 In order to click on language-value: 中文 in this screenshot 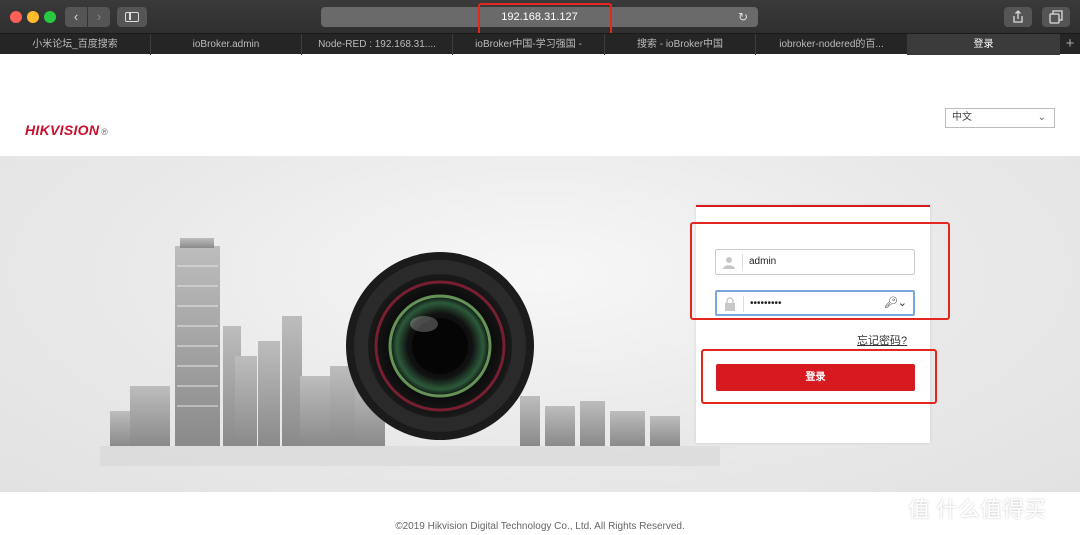, I will do `click(962, 117)`.